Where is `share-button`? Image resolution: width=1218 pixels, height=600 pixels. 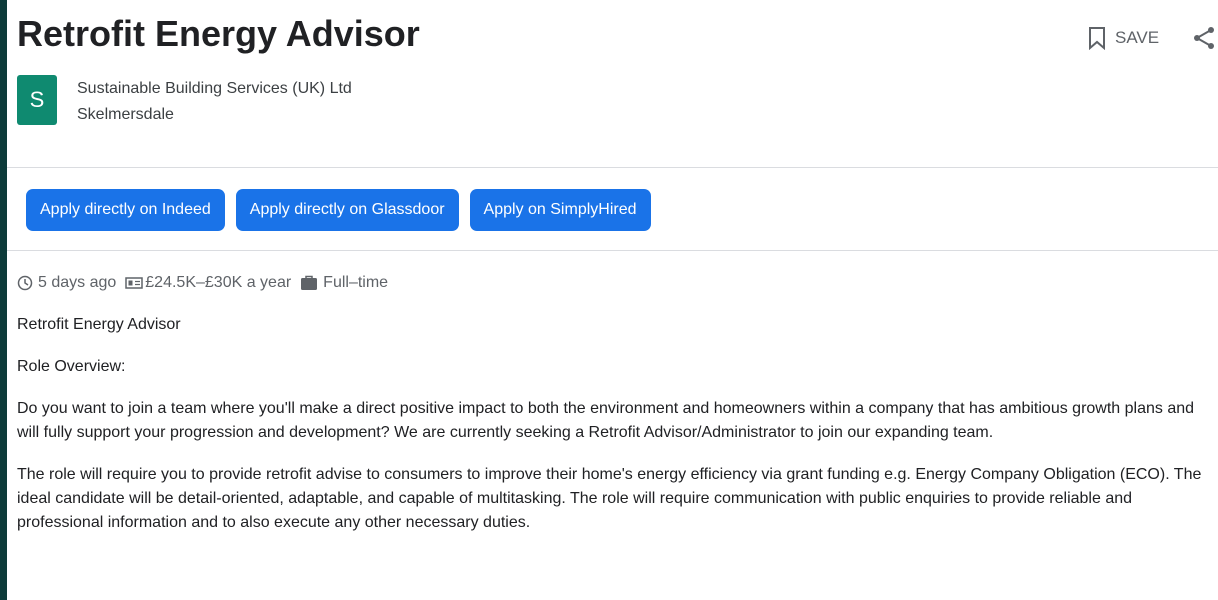
share-button is located at coordinates (1204, 40).